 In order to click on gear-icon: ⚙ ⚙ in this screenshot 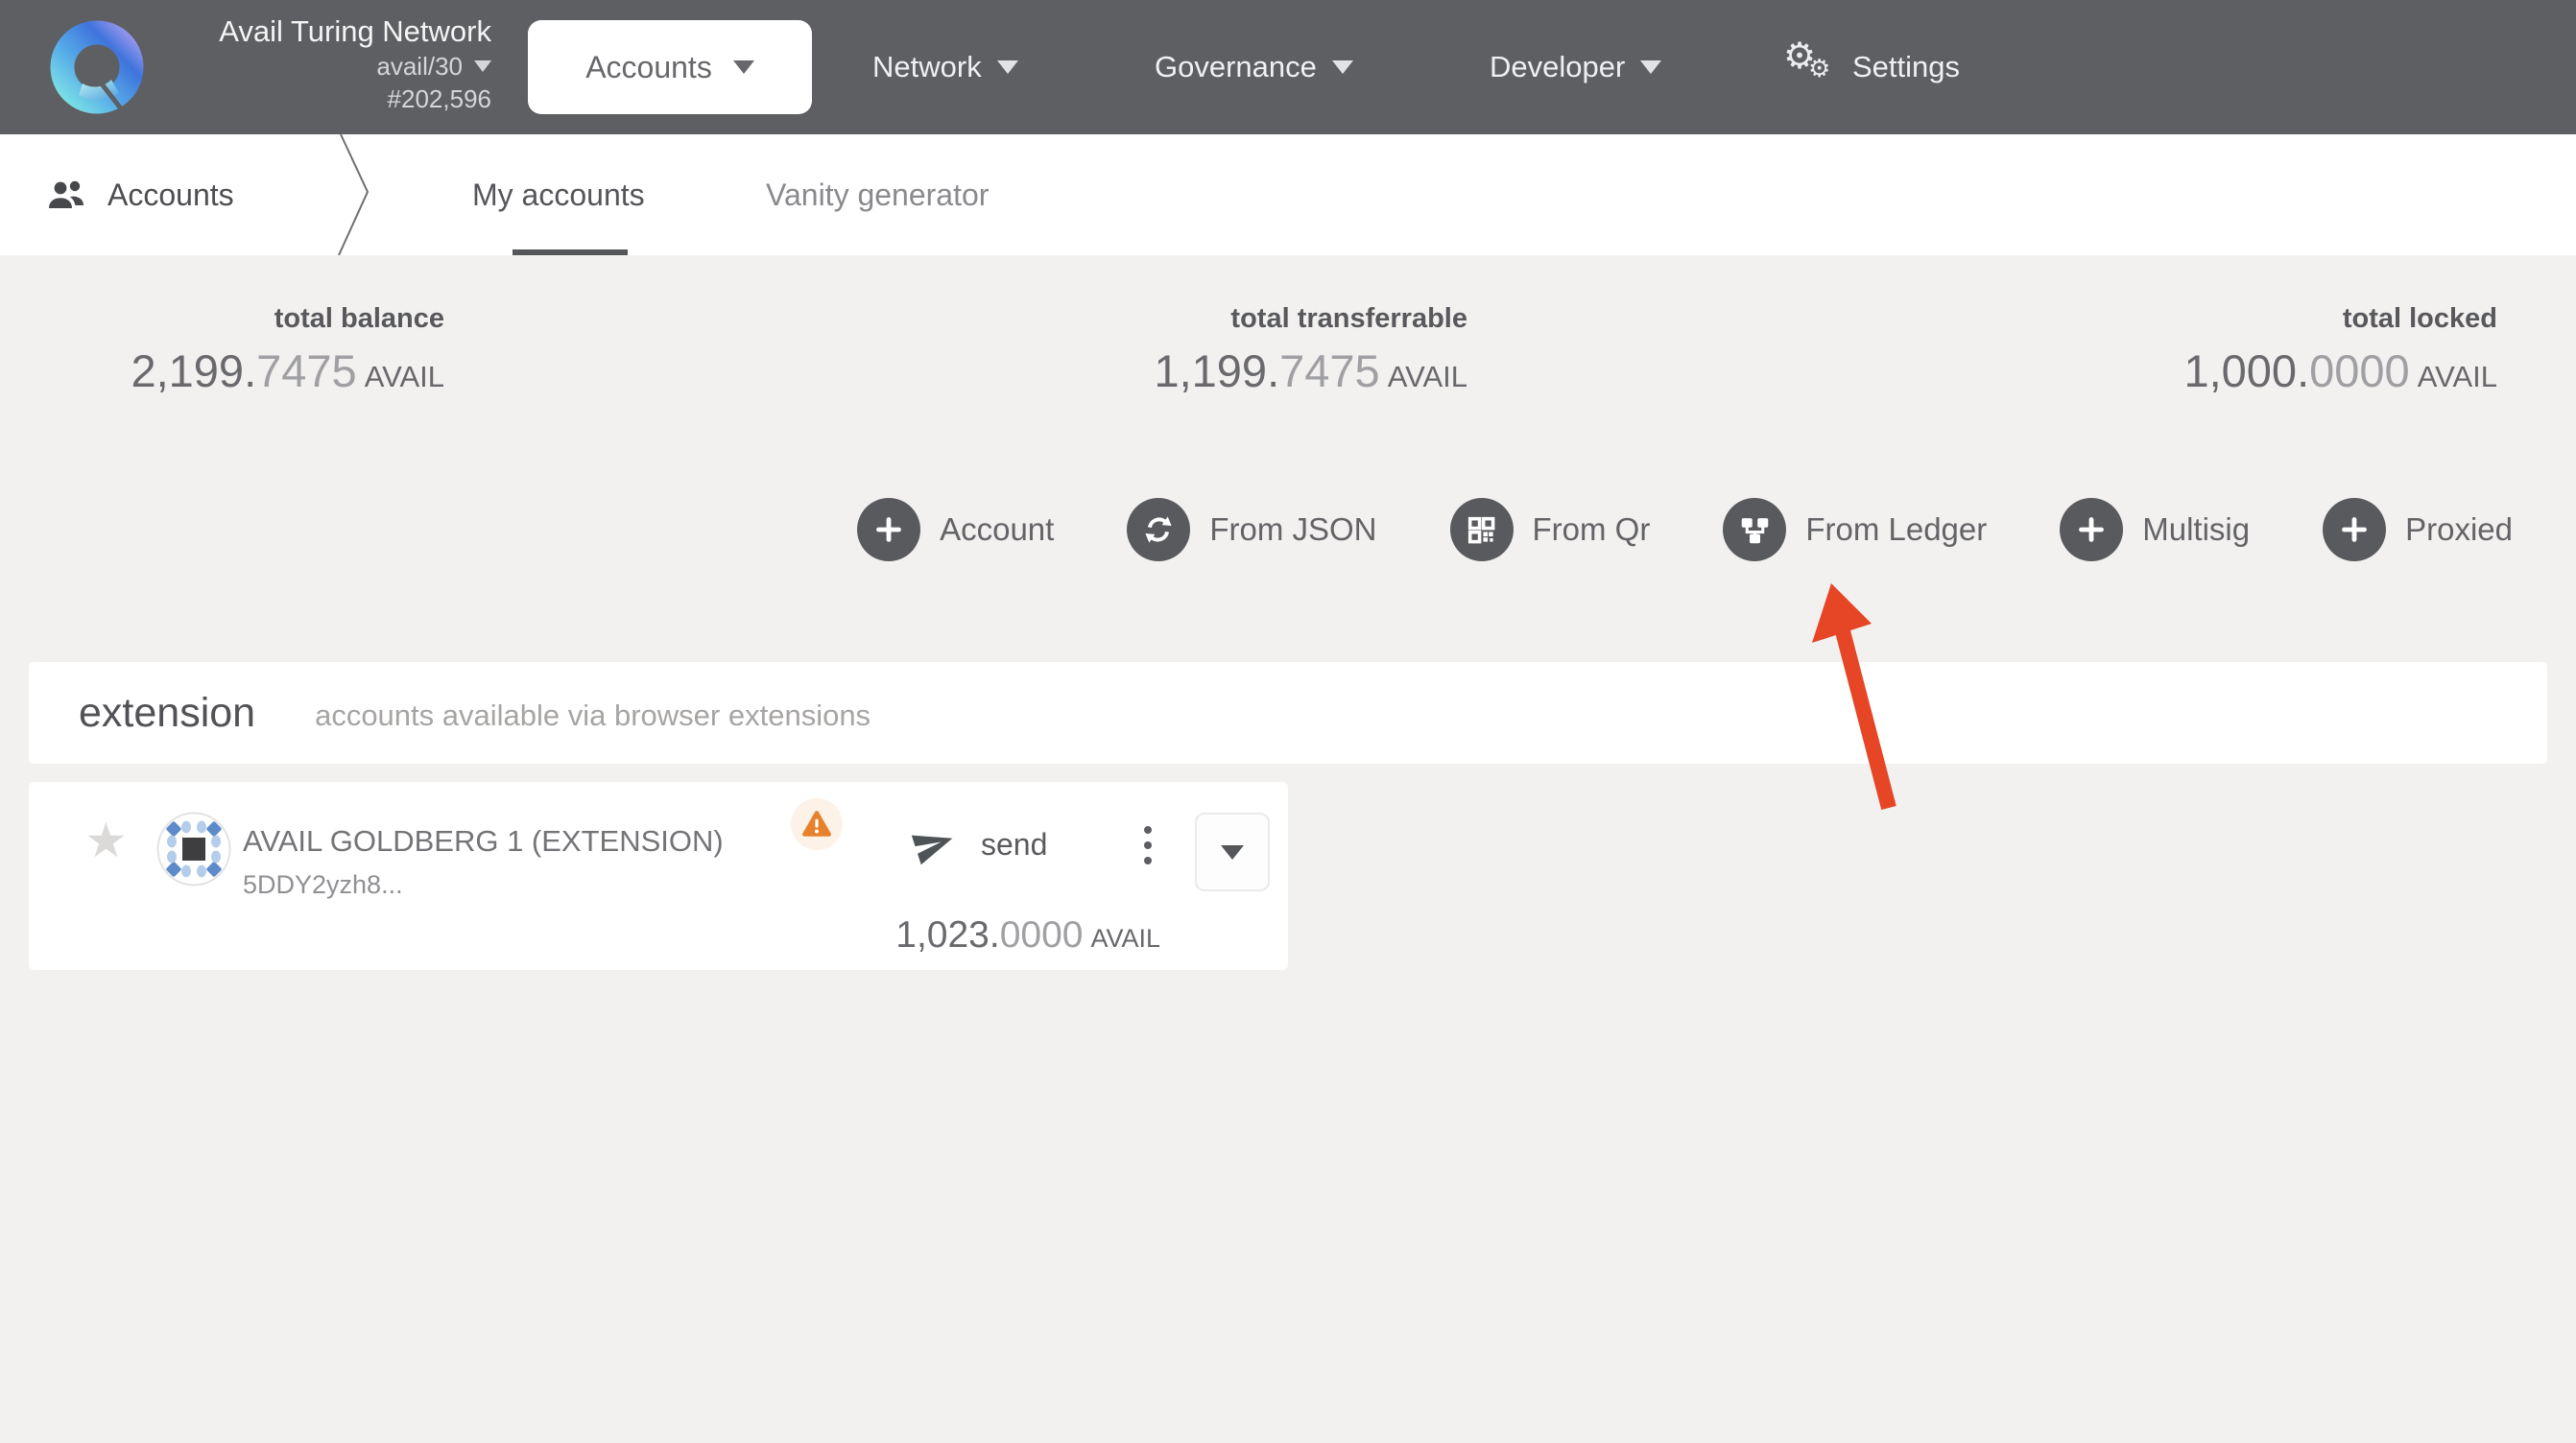, I will do `click(1807, 59)`.